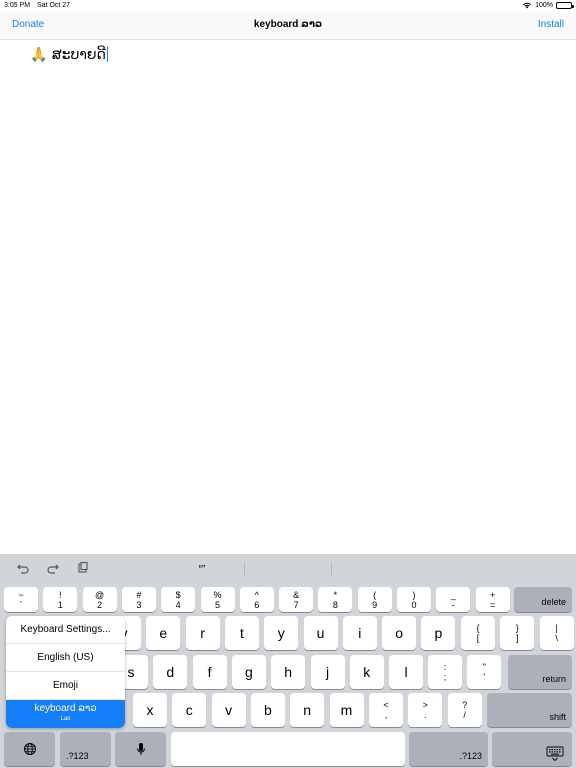  I want to click on punctuation-key: :;, so click(445, 672).